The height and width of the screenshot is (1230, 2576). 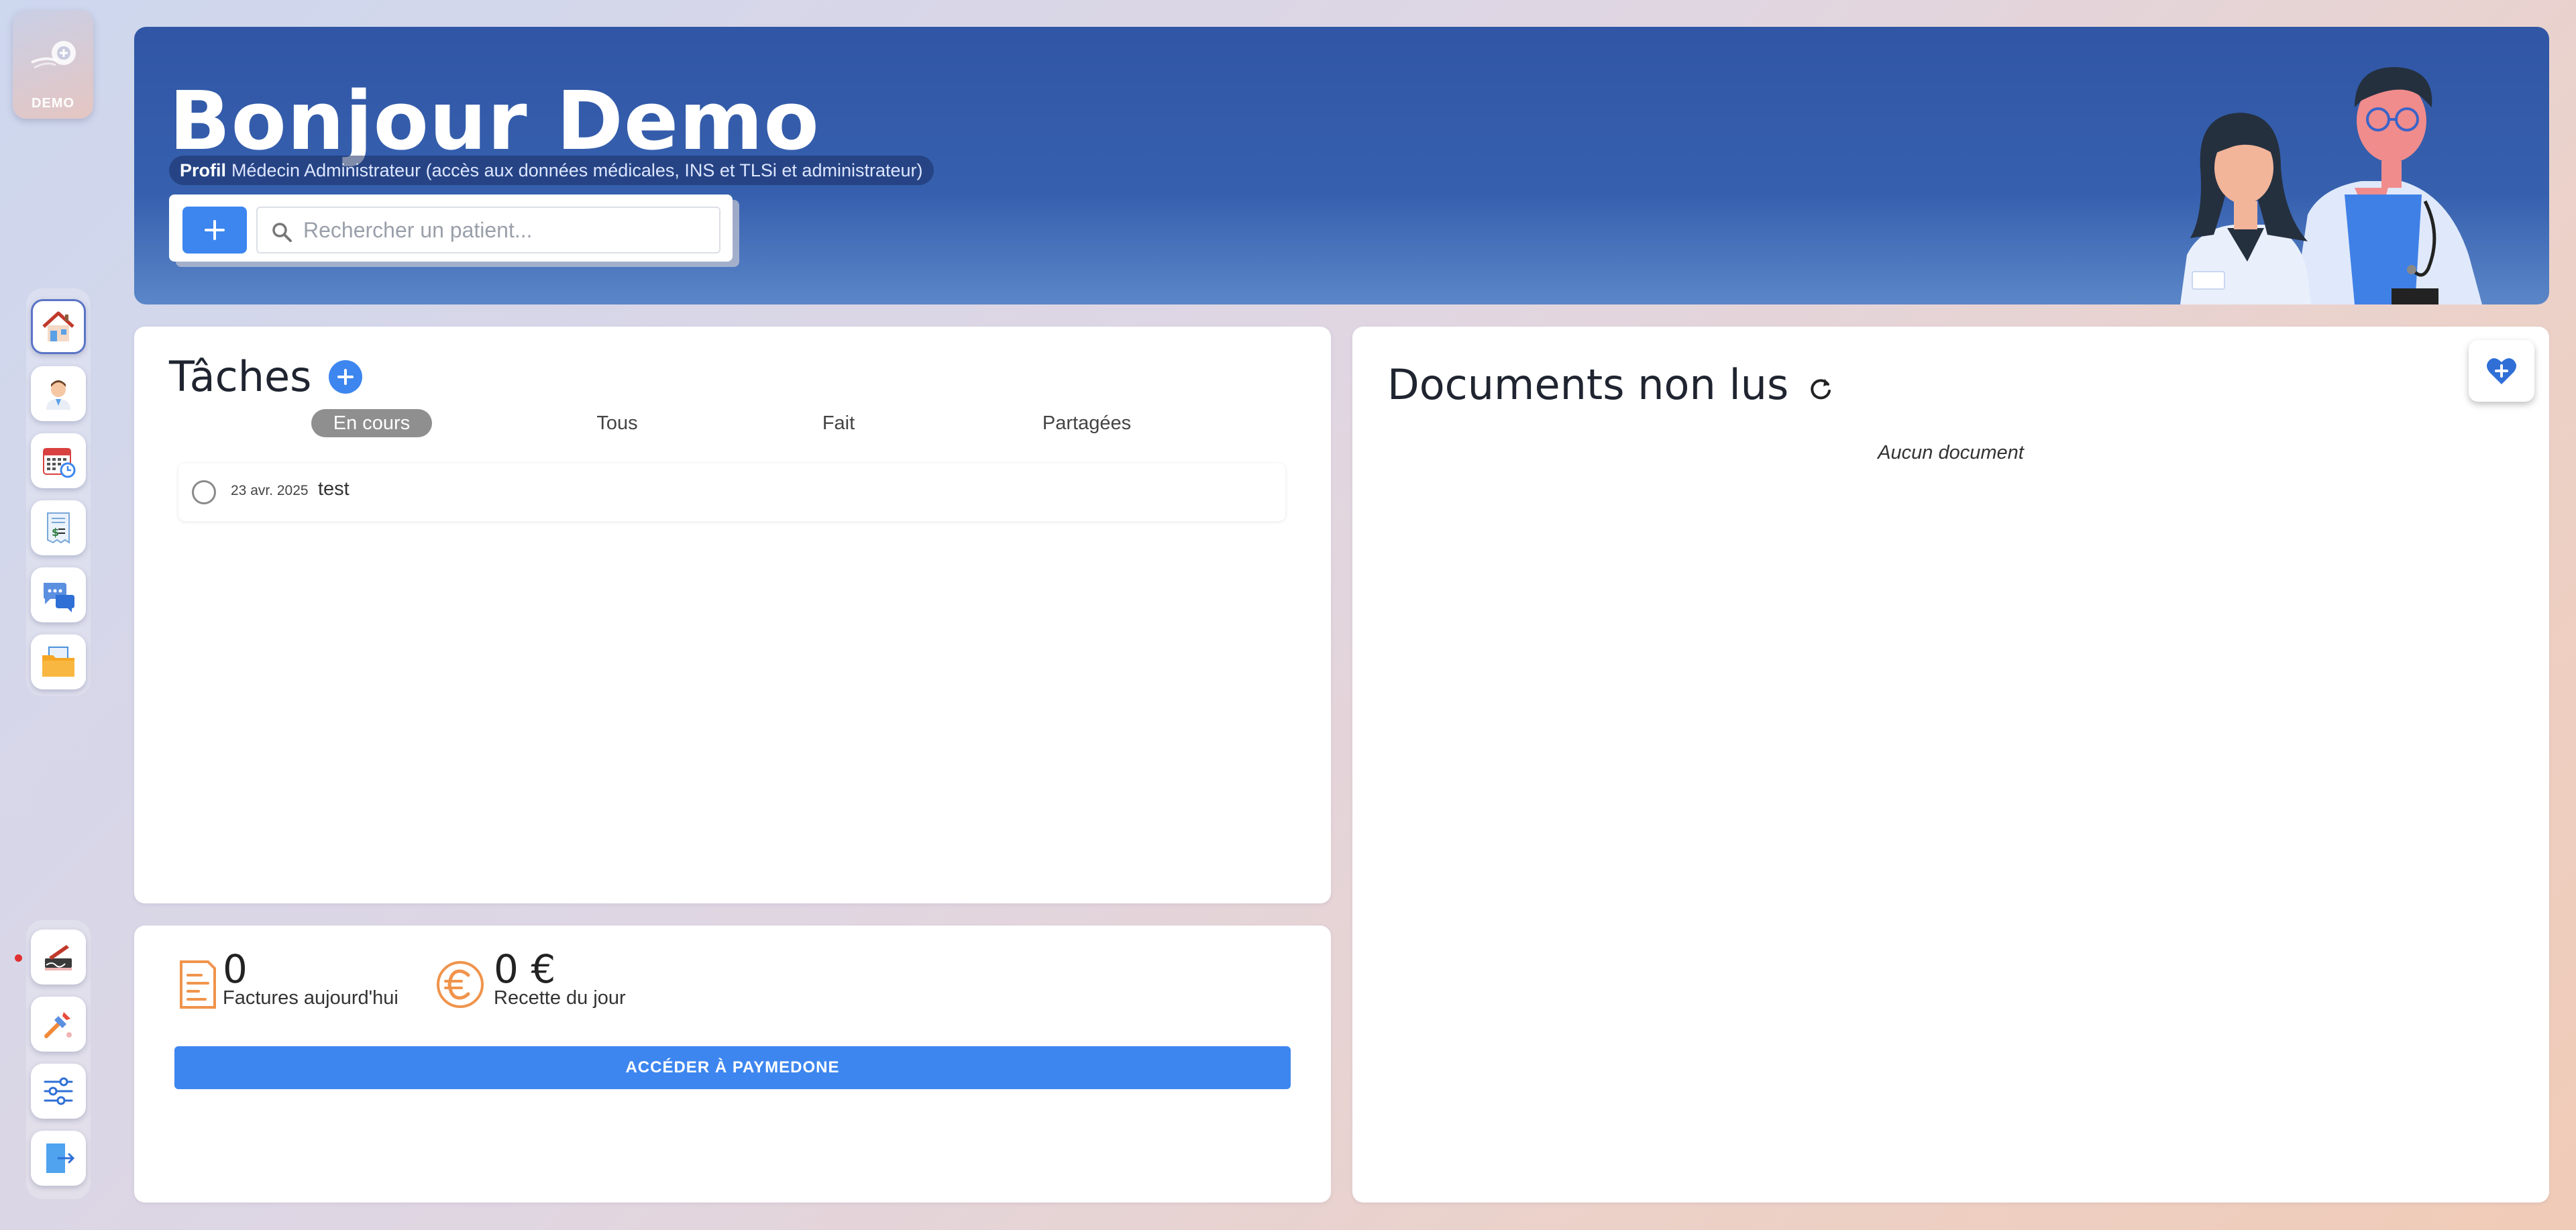 I want to click on calendar-icon, so click(x=59, y=463).